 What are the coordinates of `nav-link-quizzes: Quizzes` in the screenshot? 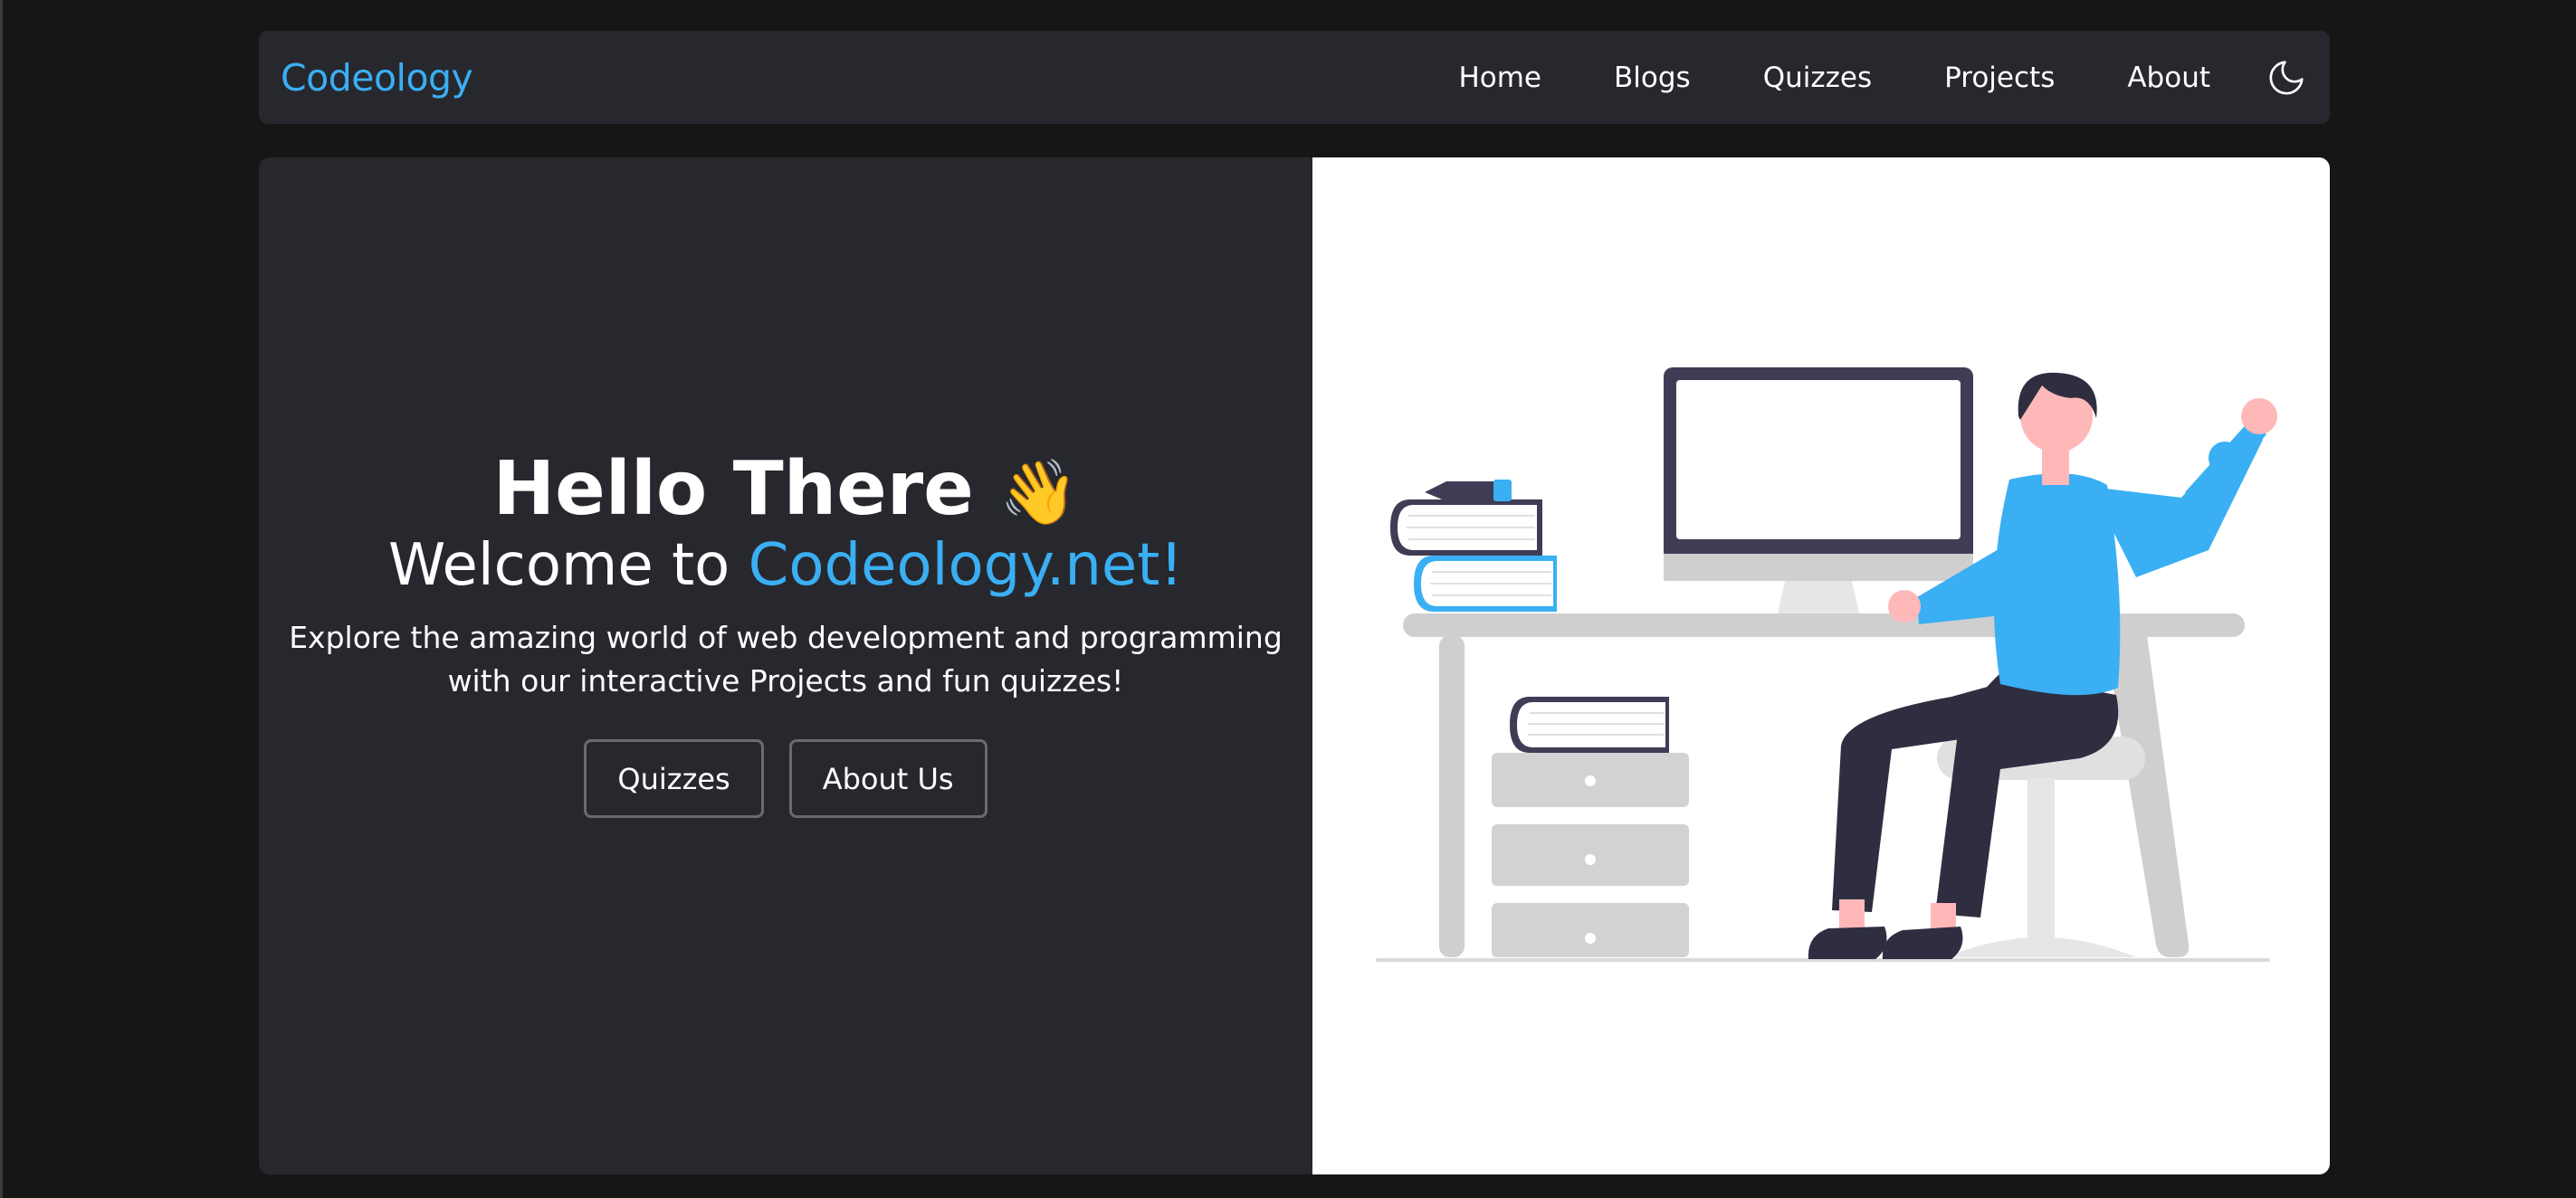 It's located at (1817, 78).